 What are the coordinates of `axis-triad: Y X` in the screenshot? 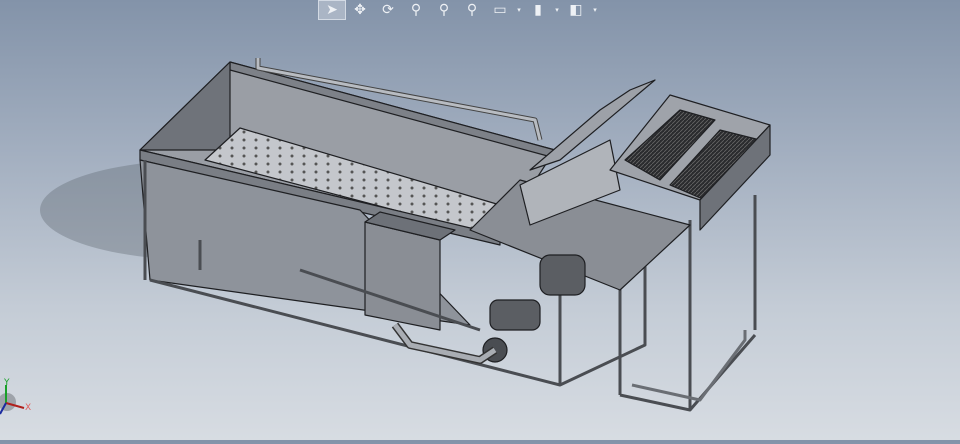 It's located at (25, 409).